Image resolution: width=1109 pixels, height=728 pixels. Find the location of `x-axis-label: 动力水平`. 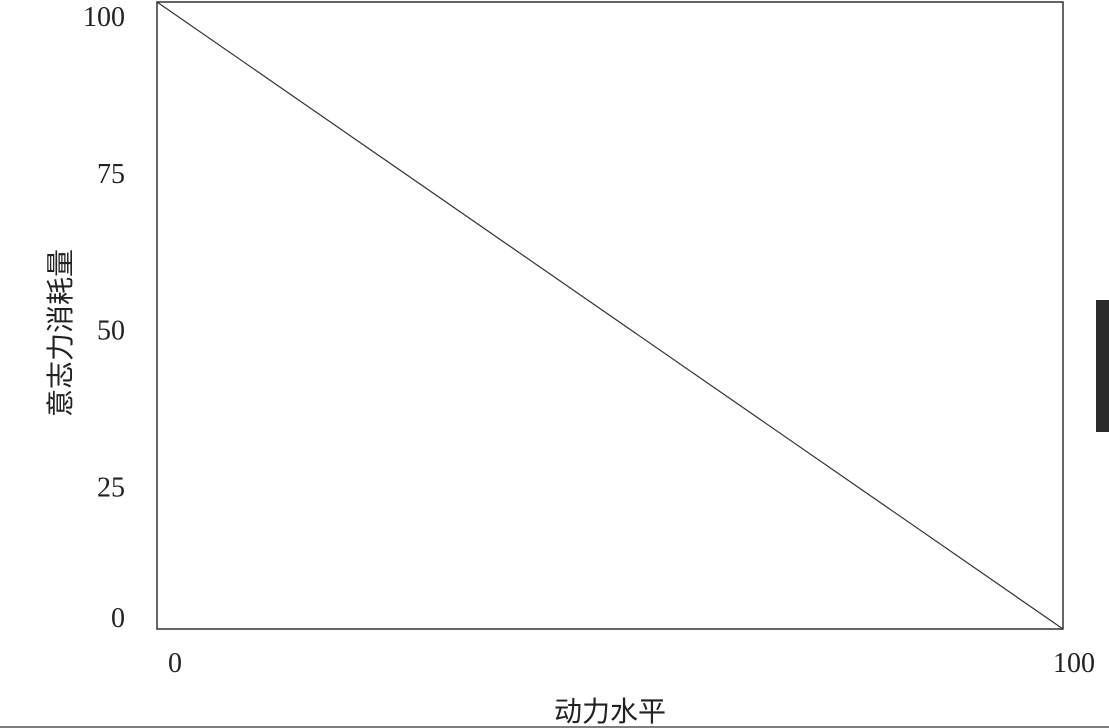

x-axis-label: 动力水平 is located at coordinates (610, 711).